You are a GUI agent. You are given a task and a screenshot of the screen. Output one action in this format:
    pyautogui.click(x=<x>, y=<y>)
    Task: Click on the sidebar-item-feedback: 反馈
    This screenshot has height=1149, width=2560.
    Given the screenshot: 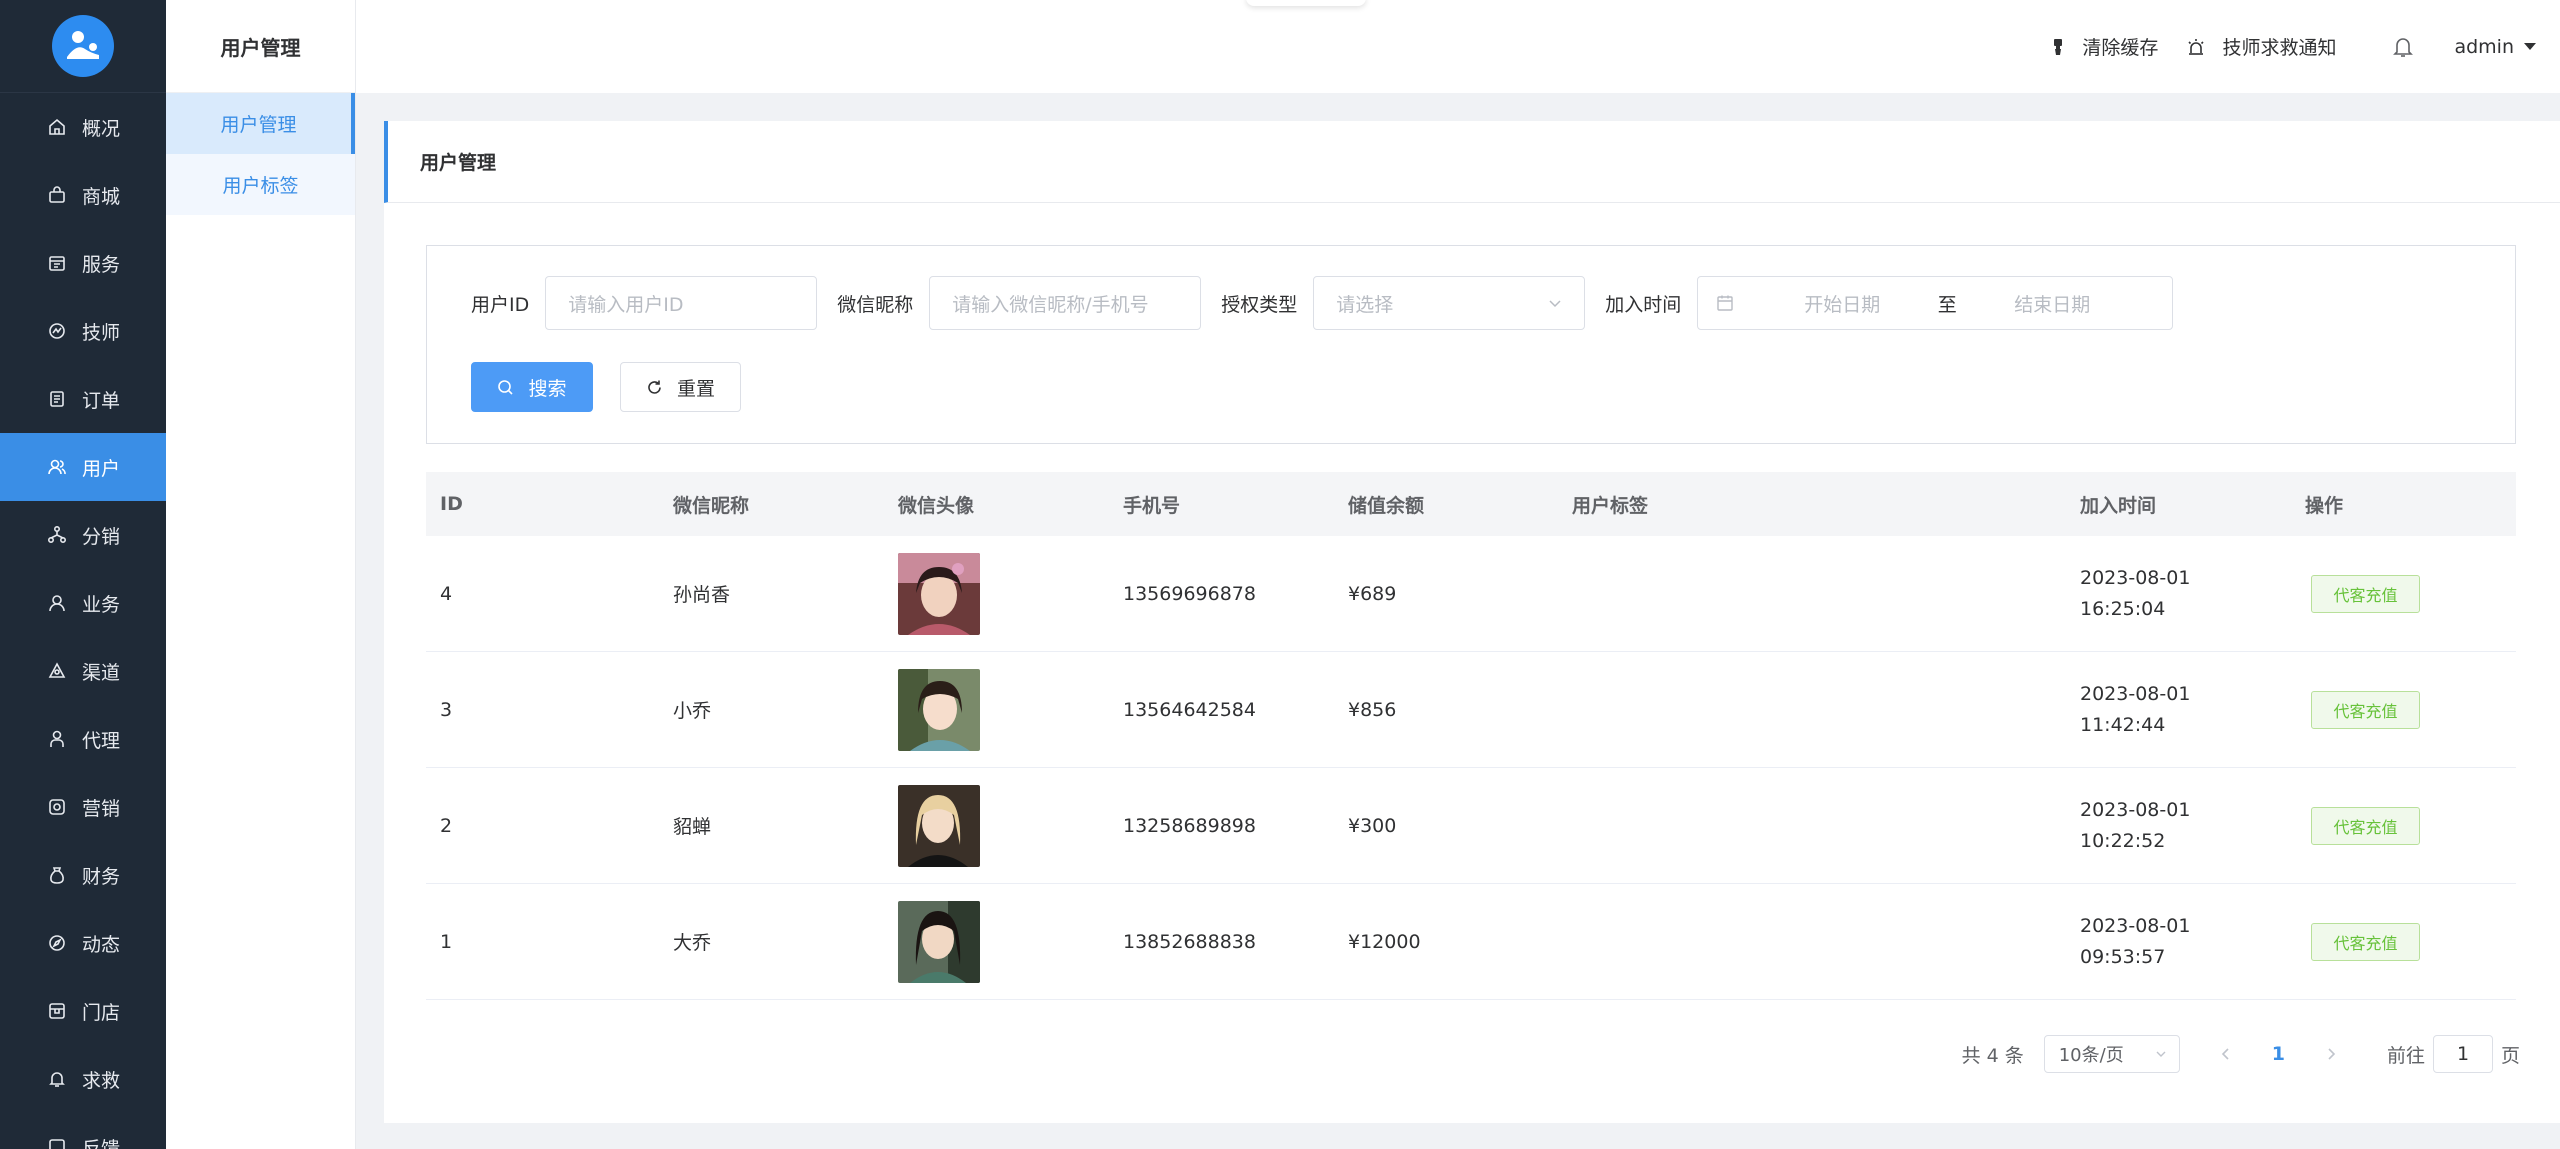 What is the action you would take?
    pyautogui.click(x=83, y=1131)
    